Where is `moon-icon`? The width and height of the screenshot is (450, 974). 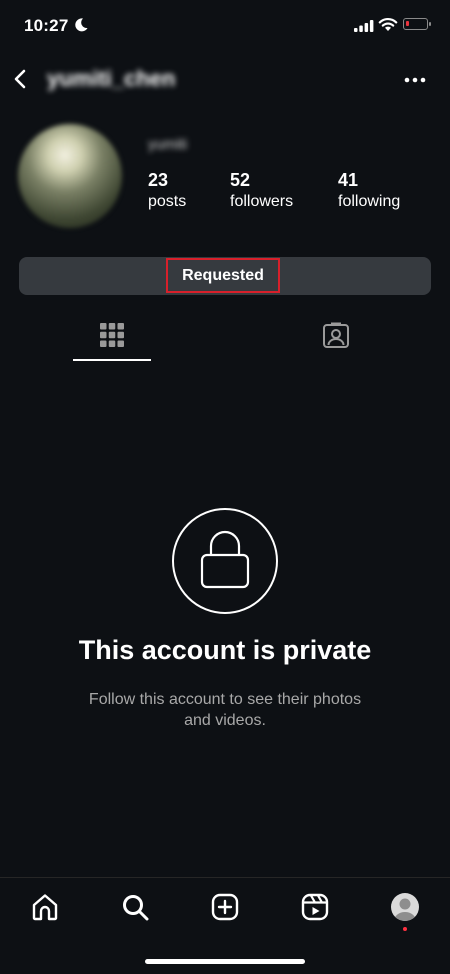 moon-icon is located at coordinates (81, 25).